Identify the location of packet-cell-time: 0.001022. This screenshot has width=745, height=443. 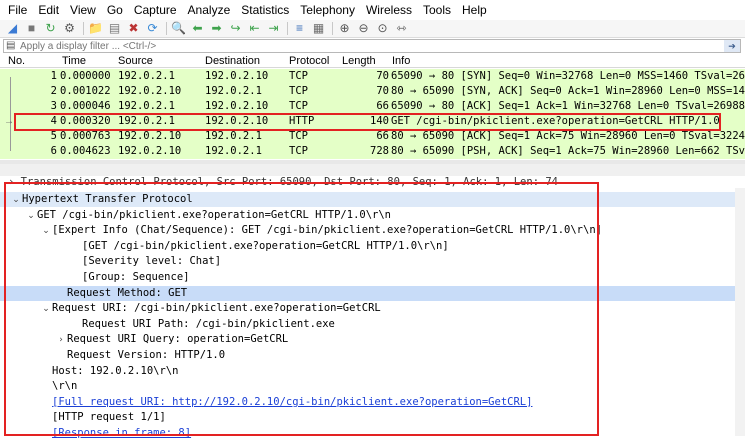
(85, 91).